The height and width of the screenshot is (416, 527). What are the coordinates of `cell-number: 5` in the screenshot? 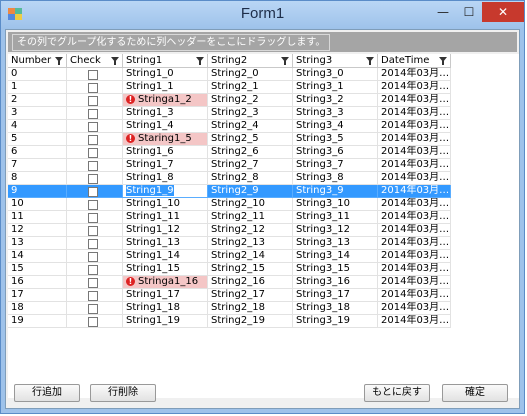 It's located at (37, 139).